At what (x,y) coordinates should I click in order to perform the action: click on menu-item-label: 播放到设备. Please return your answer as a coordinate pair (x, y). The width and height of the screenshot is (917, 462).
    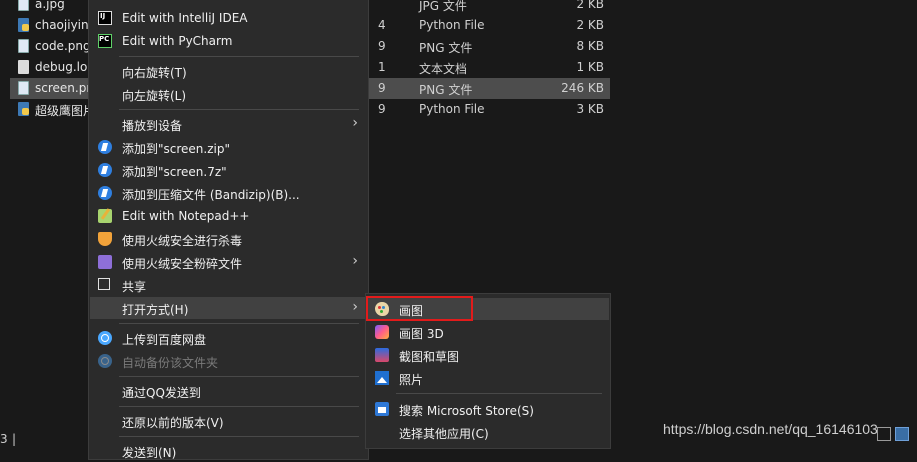
    Looking at the image, I should click on (152, 126).